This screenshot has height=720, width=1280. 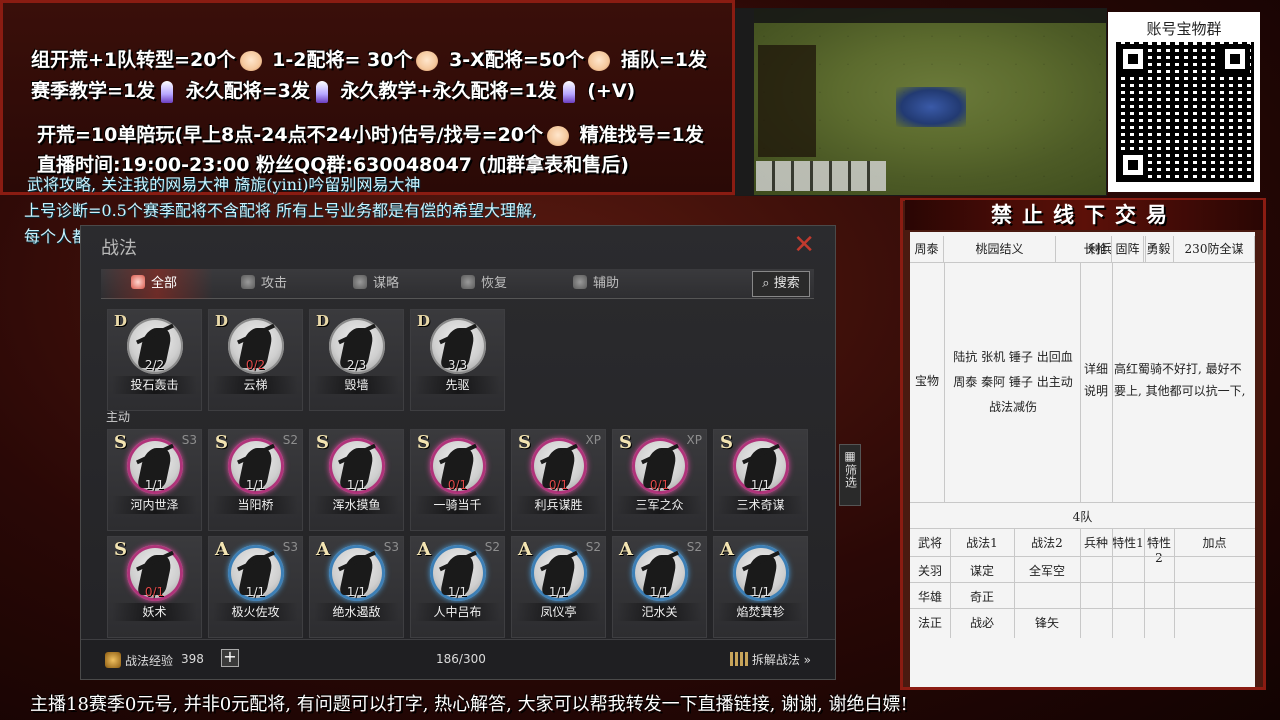 I want to click on sheet-header: 固阵, so click(x=1128, y=249).